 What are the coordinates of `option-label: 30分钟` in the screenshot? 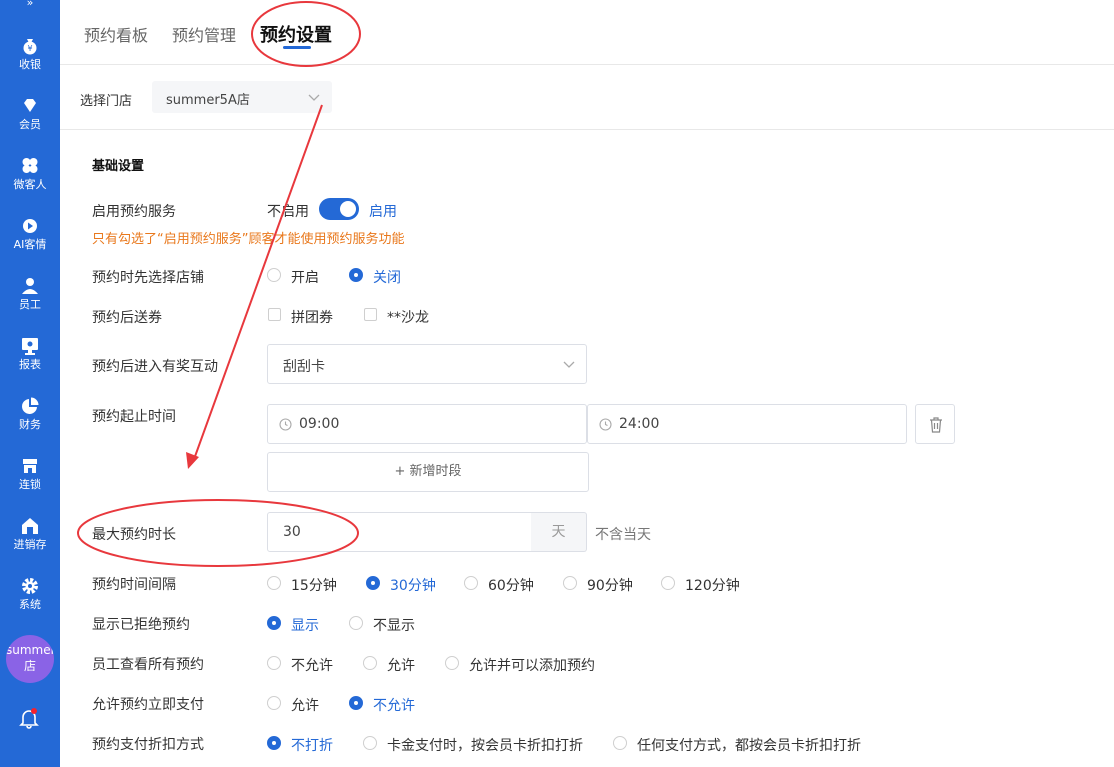 It's located at (413, 586).